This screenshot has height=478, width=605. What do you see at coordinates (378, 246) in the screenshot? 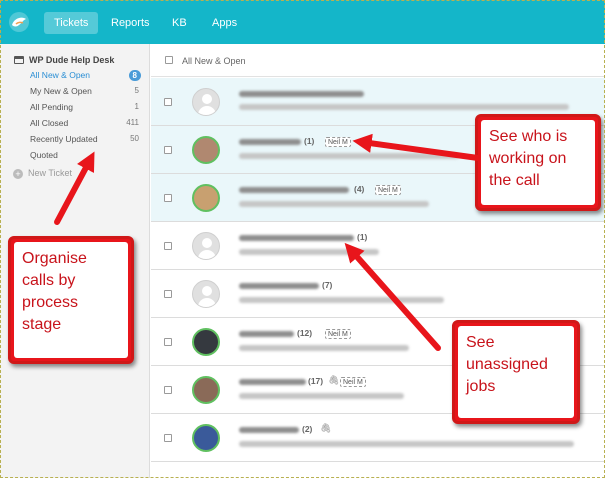
I see `ticket-row: (1)` at bounding box center [378, 246].